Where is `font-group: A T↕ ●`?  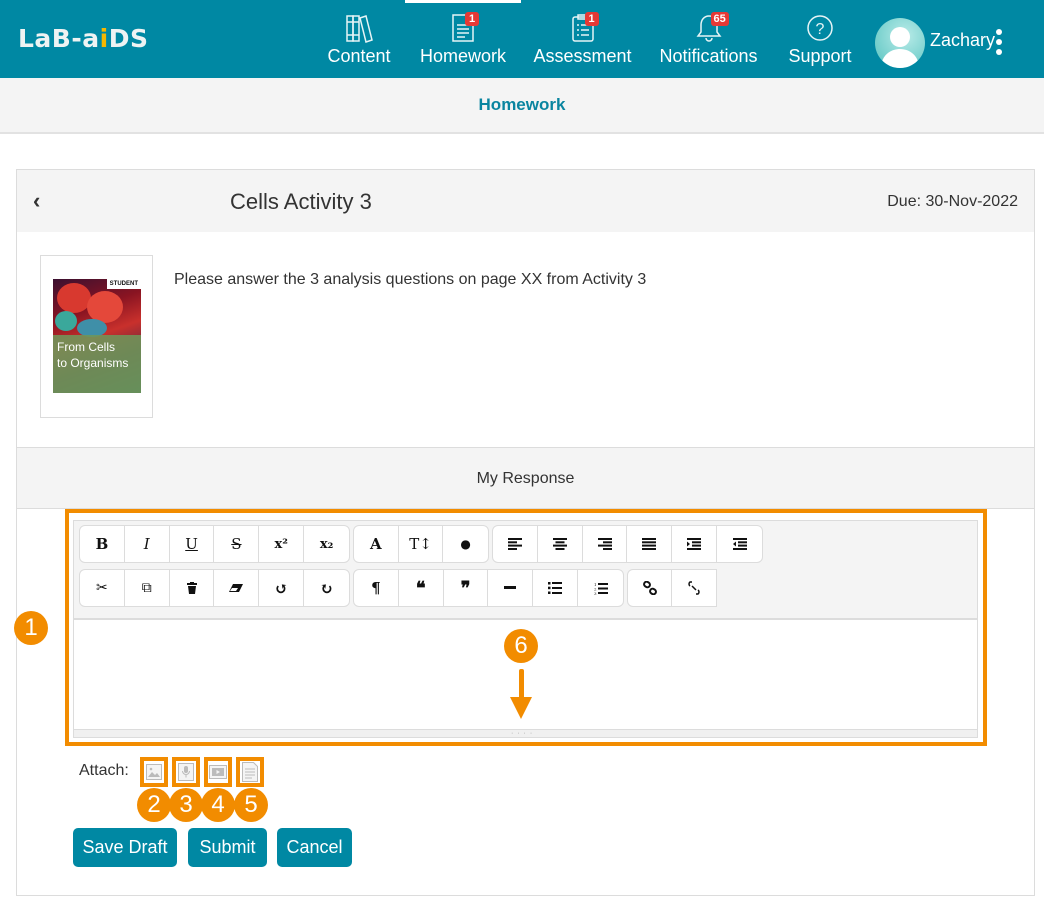
font-group: A T↕ ● is located at coordinates (421, 544).